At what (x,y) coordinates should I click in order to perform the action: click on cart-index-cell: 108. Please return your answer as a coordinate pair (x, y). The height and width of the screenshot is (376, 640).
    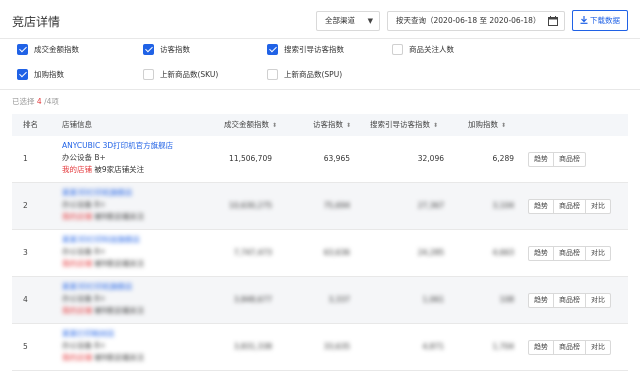
    Looking at the image, I should click on (506, 299).